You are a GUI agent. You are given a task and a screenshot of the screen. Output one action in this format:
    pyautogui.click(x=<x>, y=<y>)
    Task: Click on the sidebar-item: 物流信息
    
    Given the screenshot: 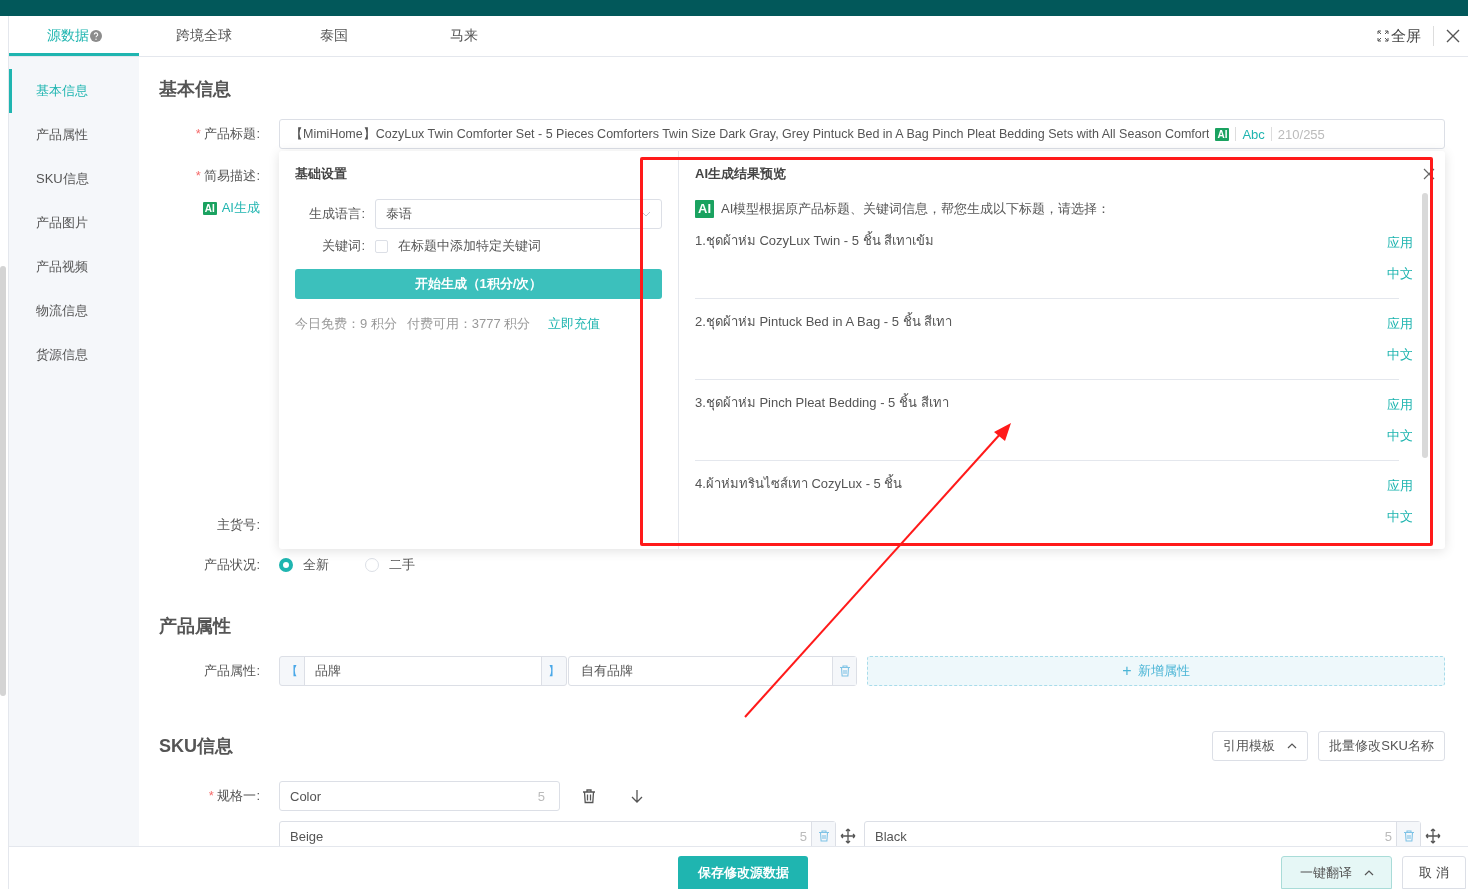 What is the action you would take?
    pyautogui.click(x=74, y=311)
    